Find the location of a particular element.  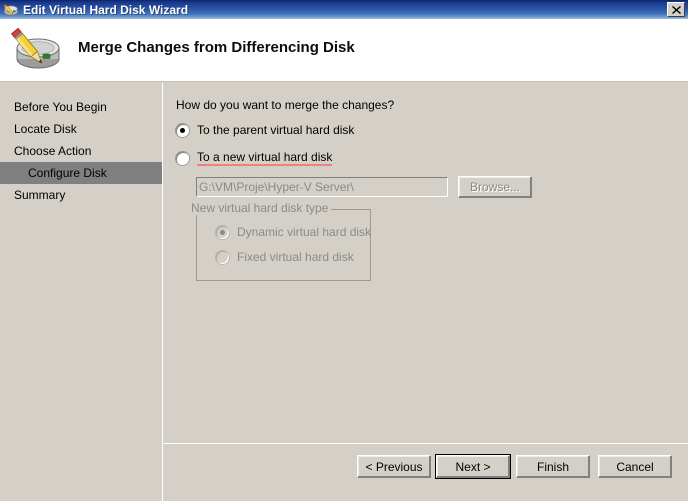

window-title: Edit Virtual Hard Disk Wizard is located at coordinates (106, 9).